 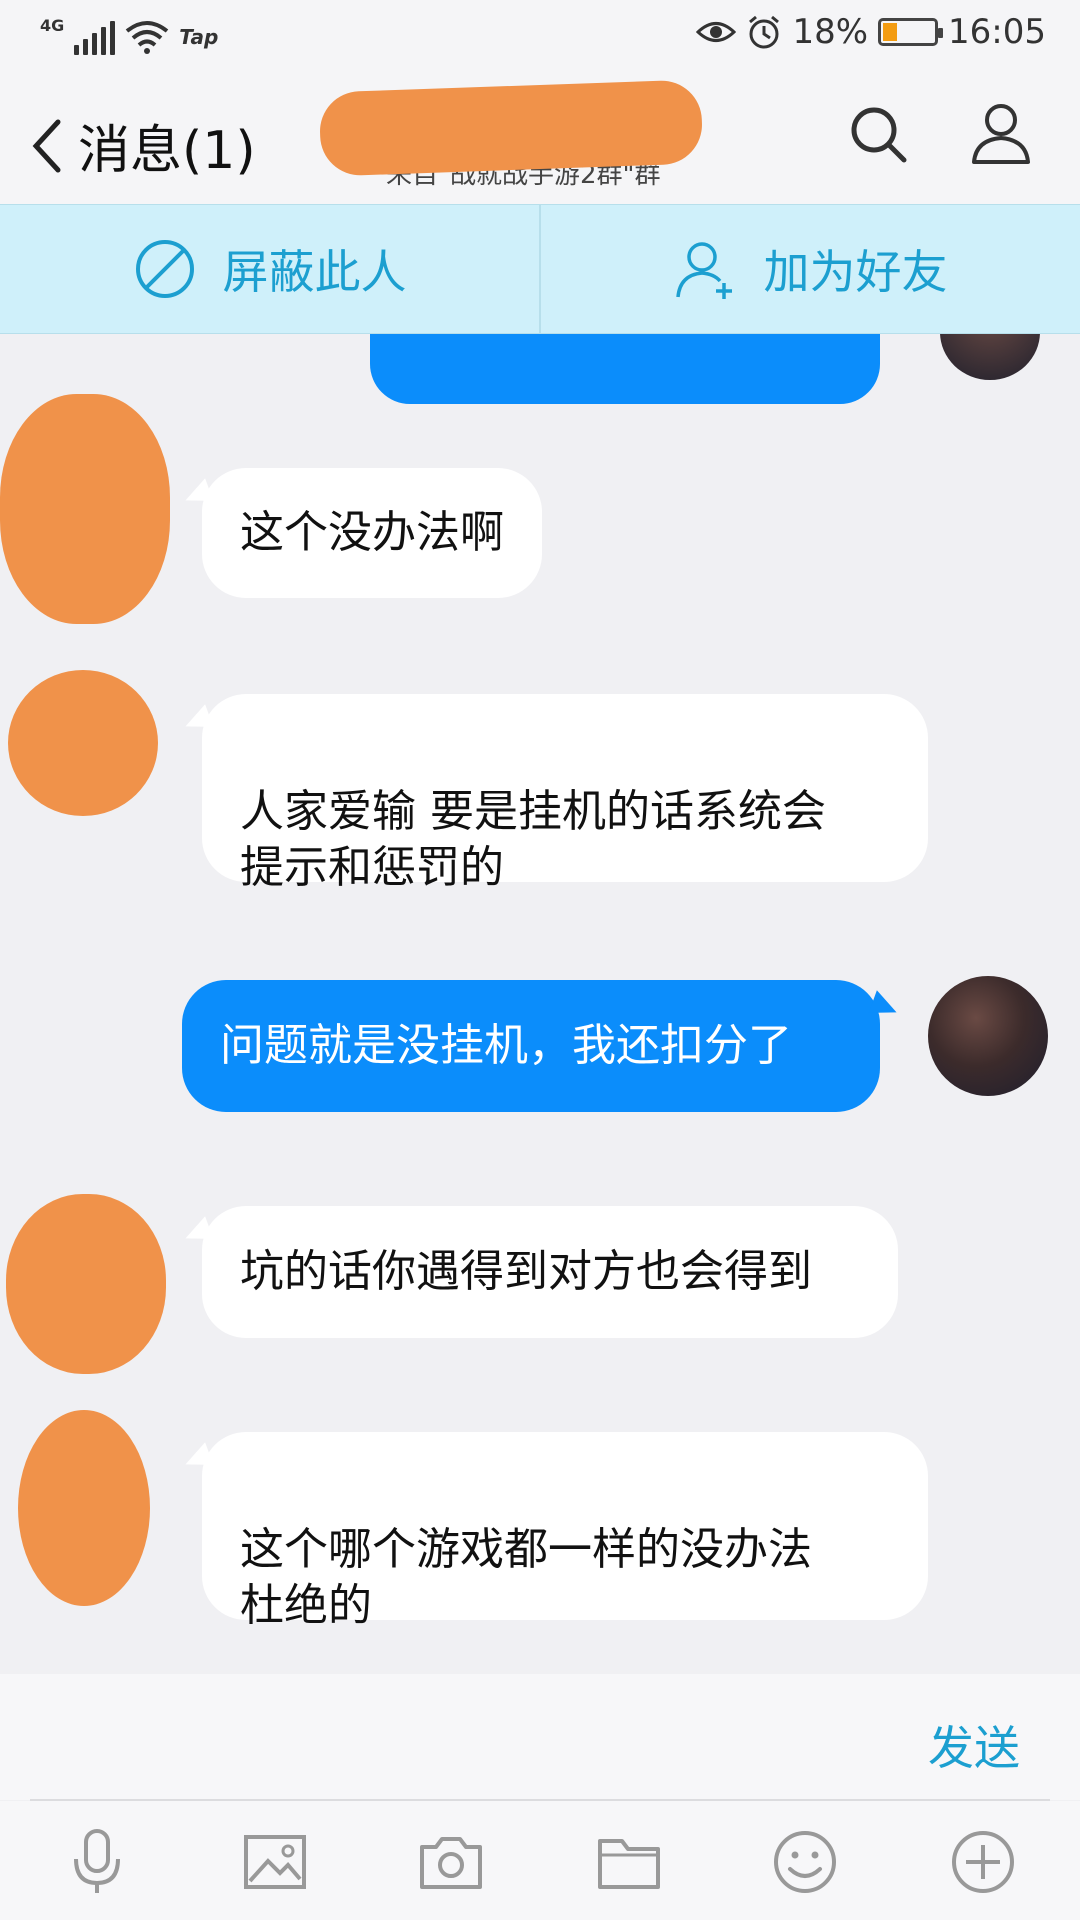 I want to click on add-friend-button: 加为好友, so click(x=809, y=269).